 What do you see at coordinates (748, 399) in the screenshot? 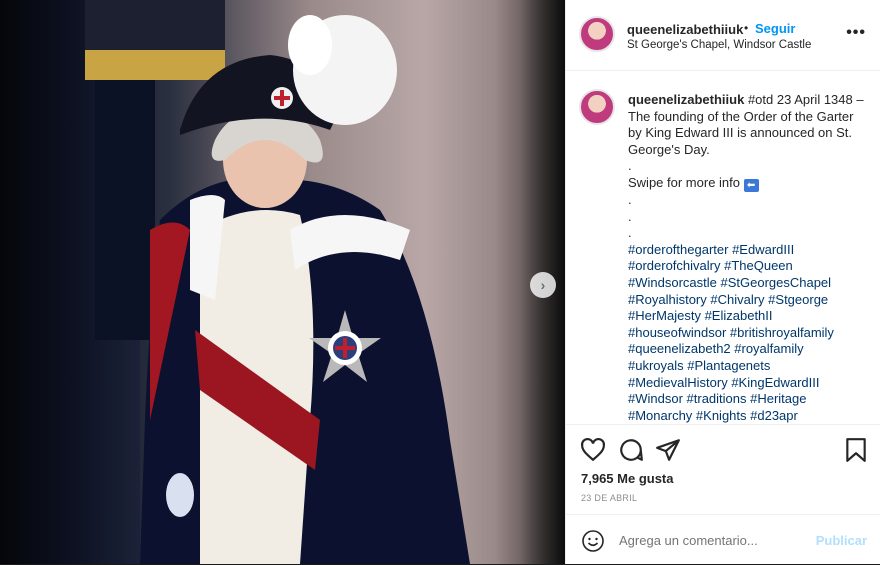
I see `hashtag-line: #Windsor #traditions #Heritage` at bounding box center [748, 399].